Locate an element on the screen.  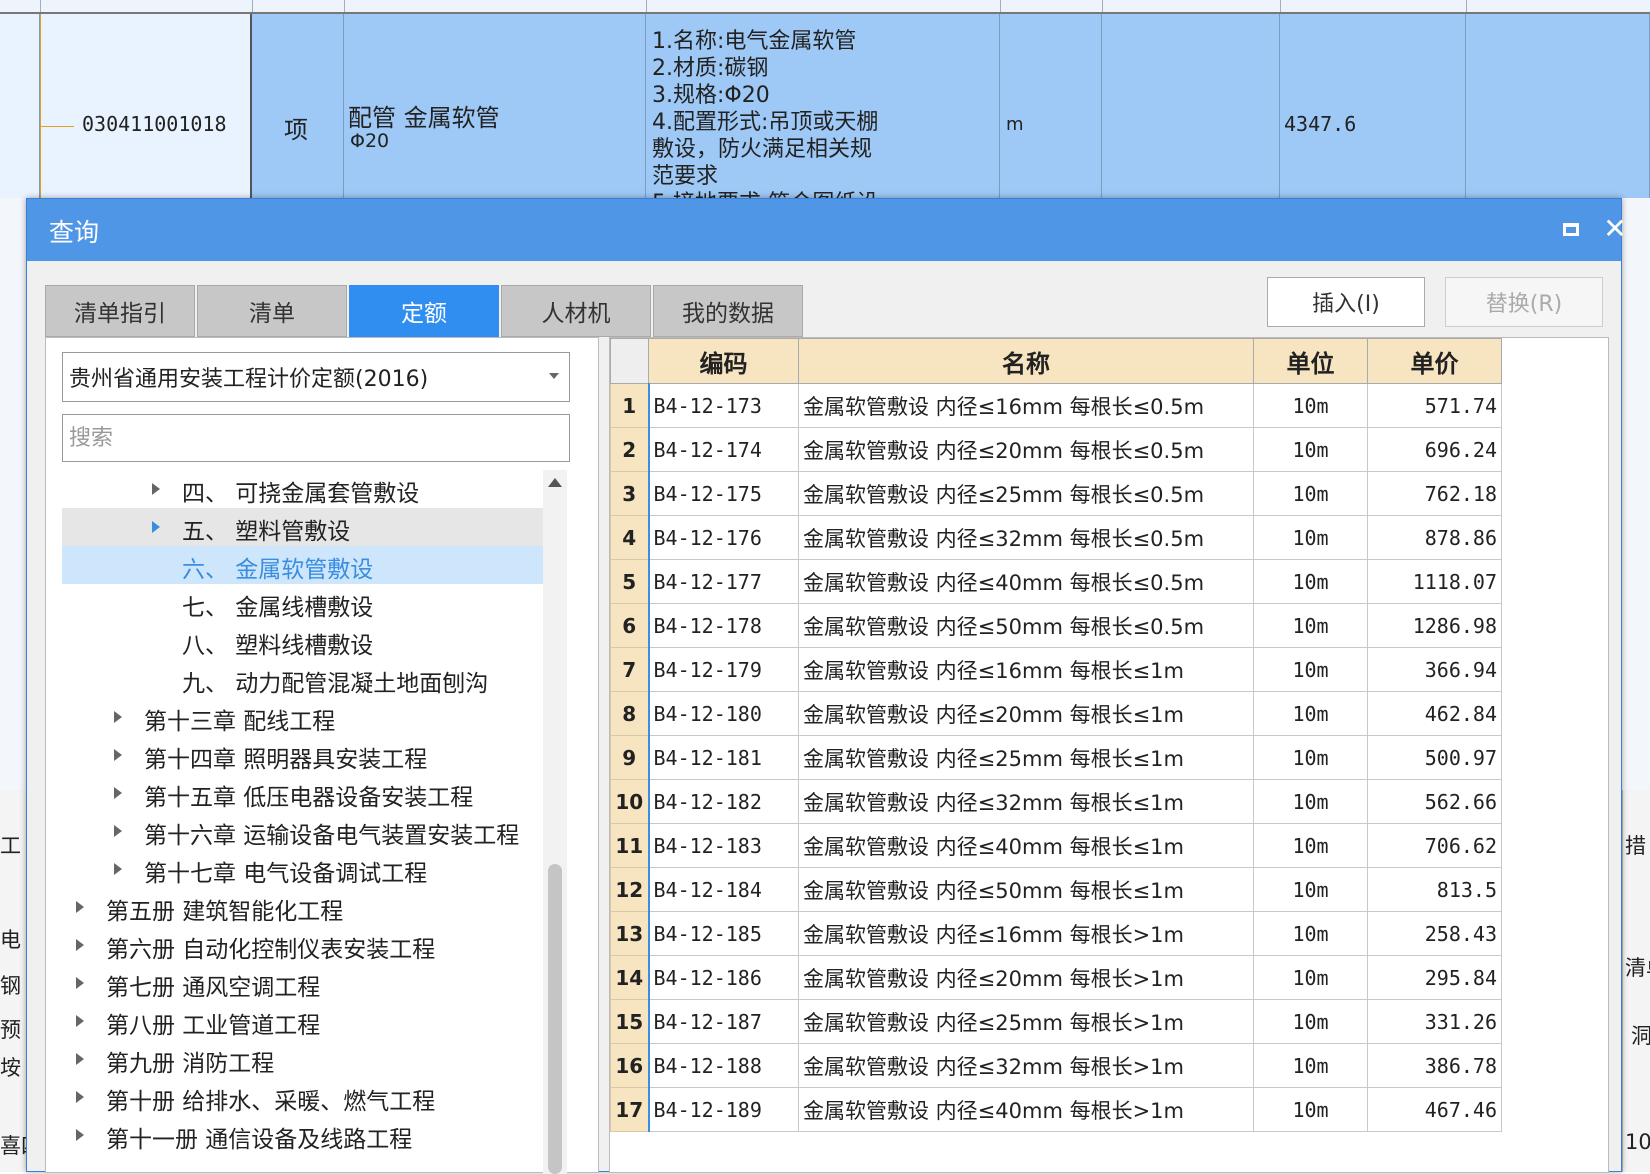
tree-item: 第十五章 低压电器设备安装工程 is located at coordinates (302, 793).